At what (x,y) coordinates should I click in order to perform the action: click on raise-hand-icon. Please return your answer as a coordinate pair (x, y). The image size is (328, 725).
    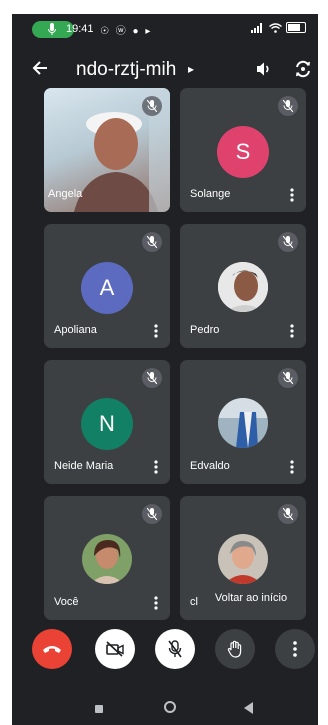
    Looking at the image, I should click on (234, 649).